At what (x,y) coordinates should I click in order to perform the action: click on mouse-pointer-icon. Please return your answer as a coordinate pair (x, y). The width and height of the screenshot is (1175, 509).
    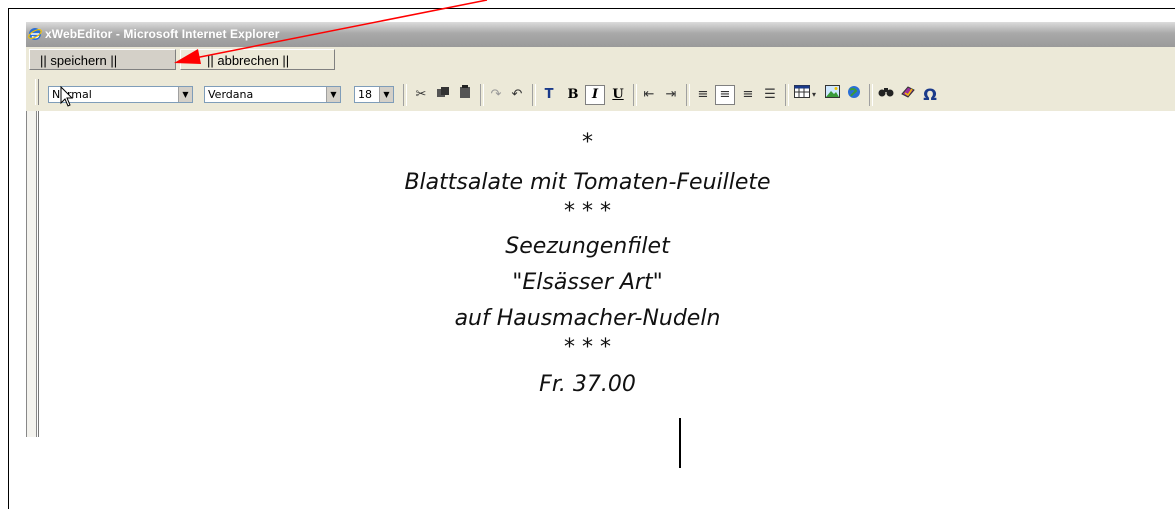
    Looking at the image, I should click on (67, 96).